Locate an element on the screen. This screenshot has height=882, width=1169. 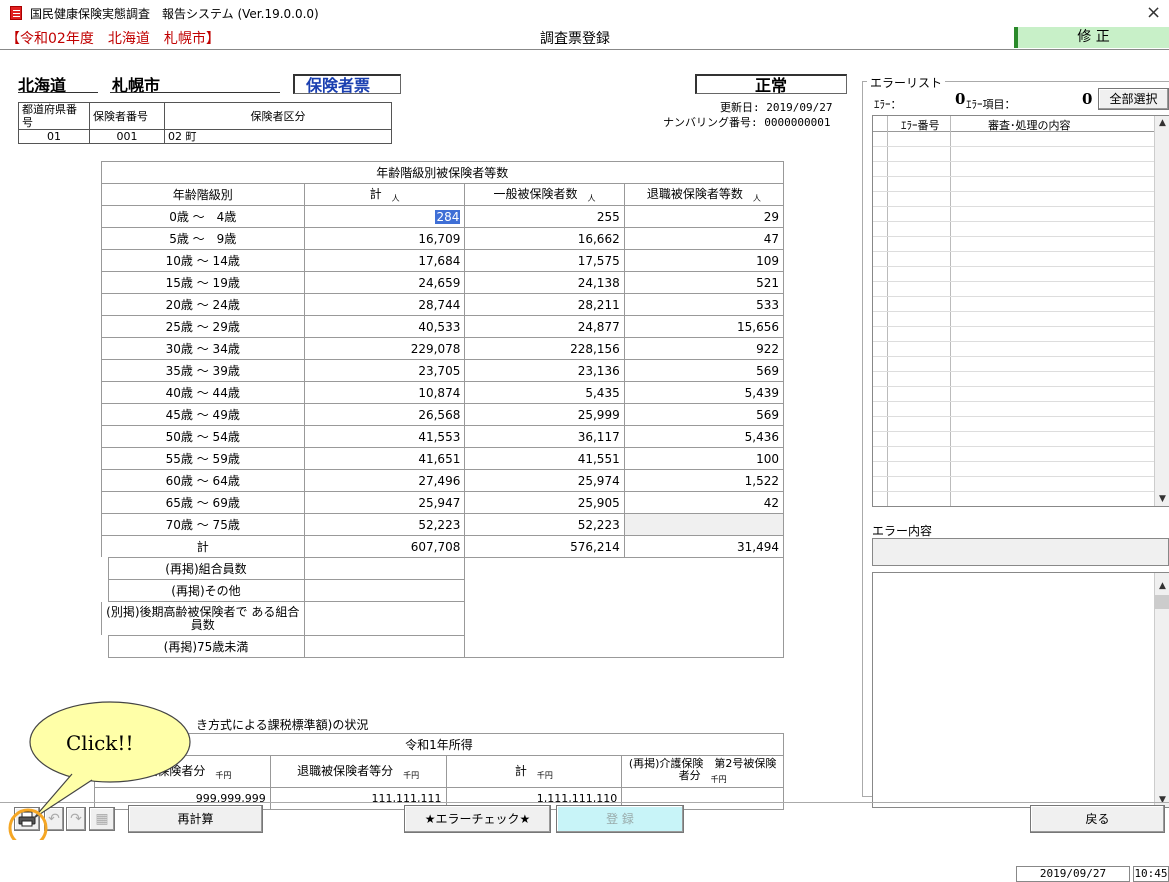
close-icon: × is located at coordinates (1153, 12).